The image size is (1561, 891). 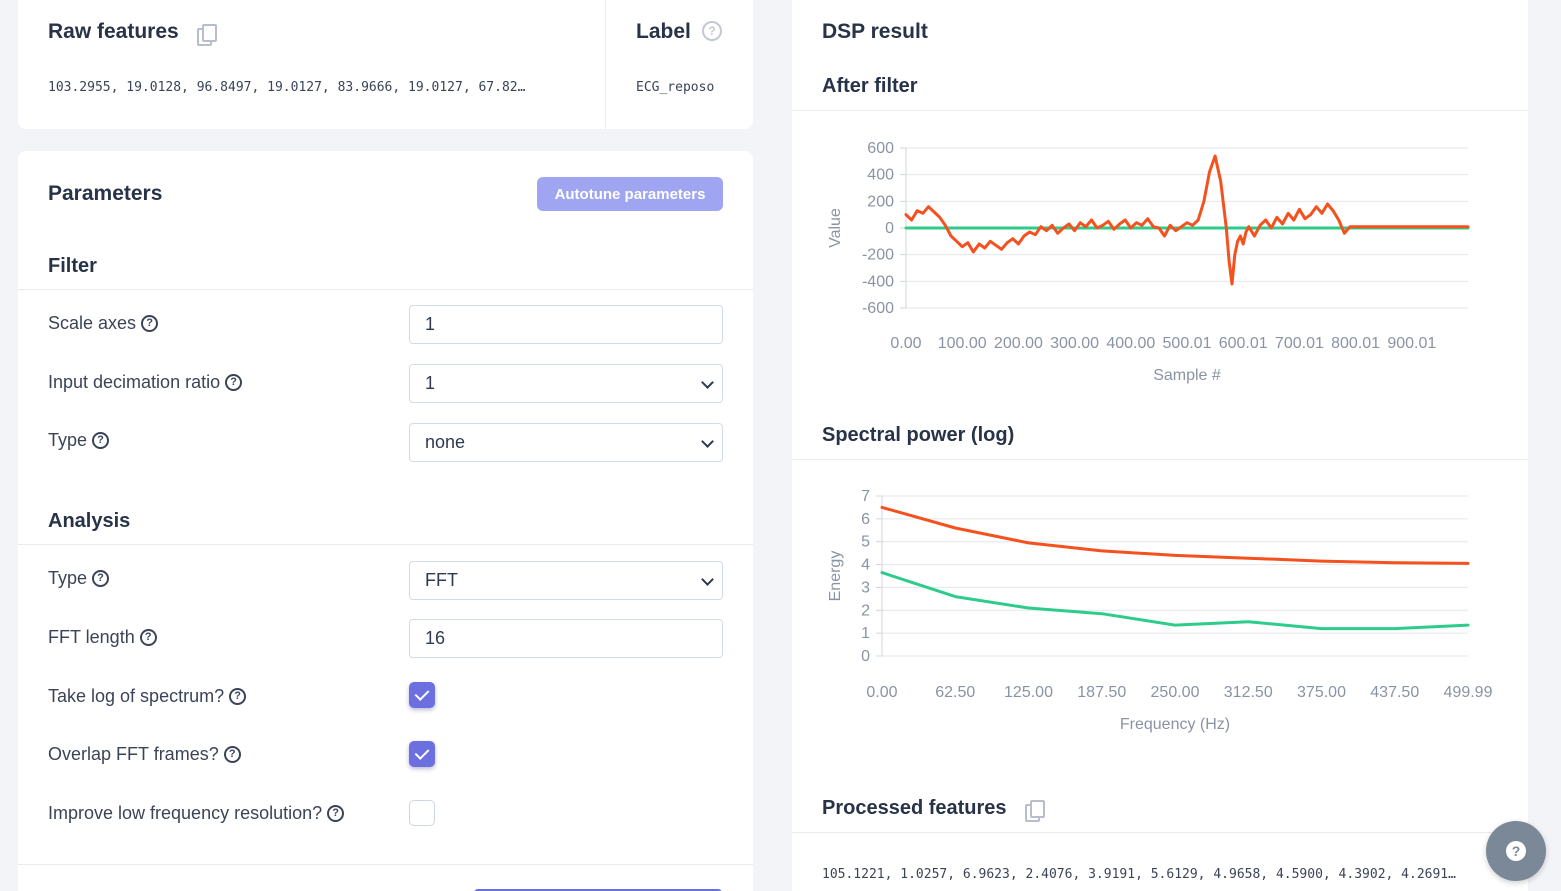 I want to click on spectral-power-title: Spectral power (log), so click(x=918, y=435).